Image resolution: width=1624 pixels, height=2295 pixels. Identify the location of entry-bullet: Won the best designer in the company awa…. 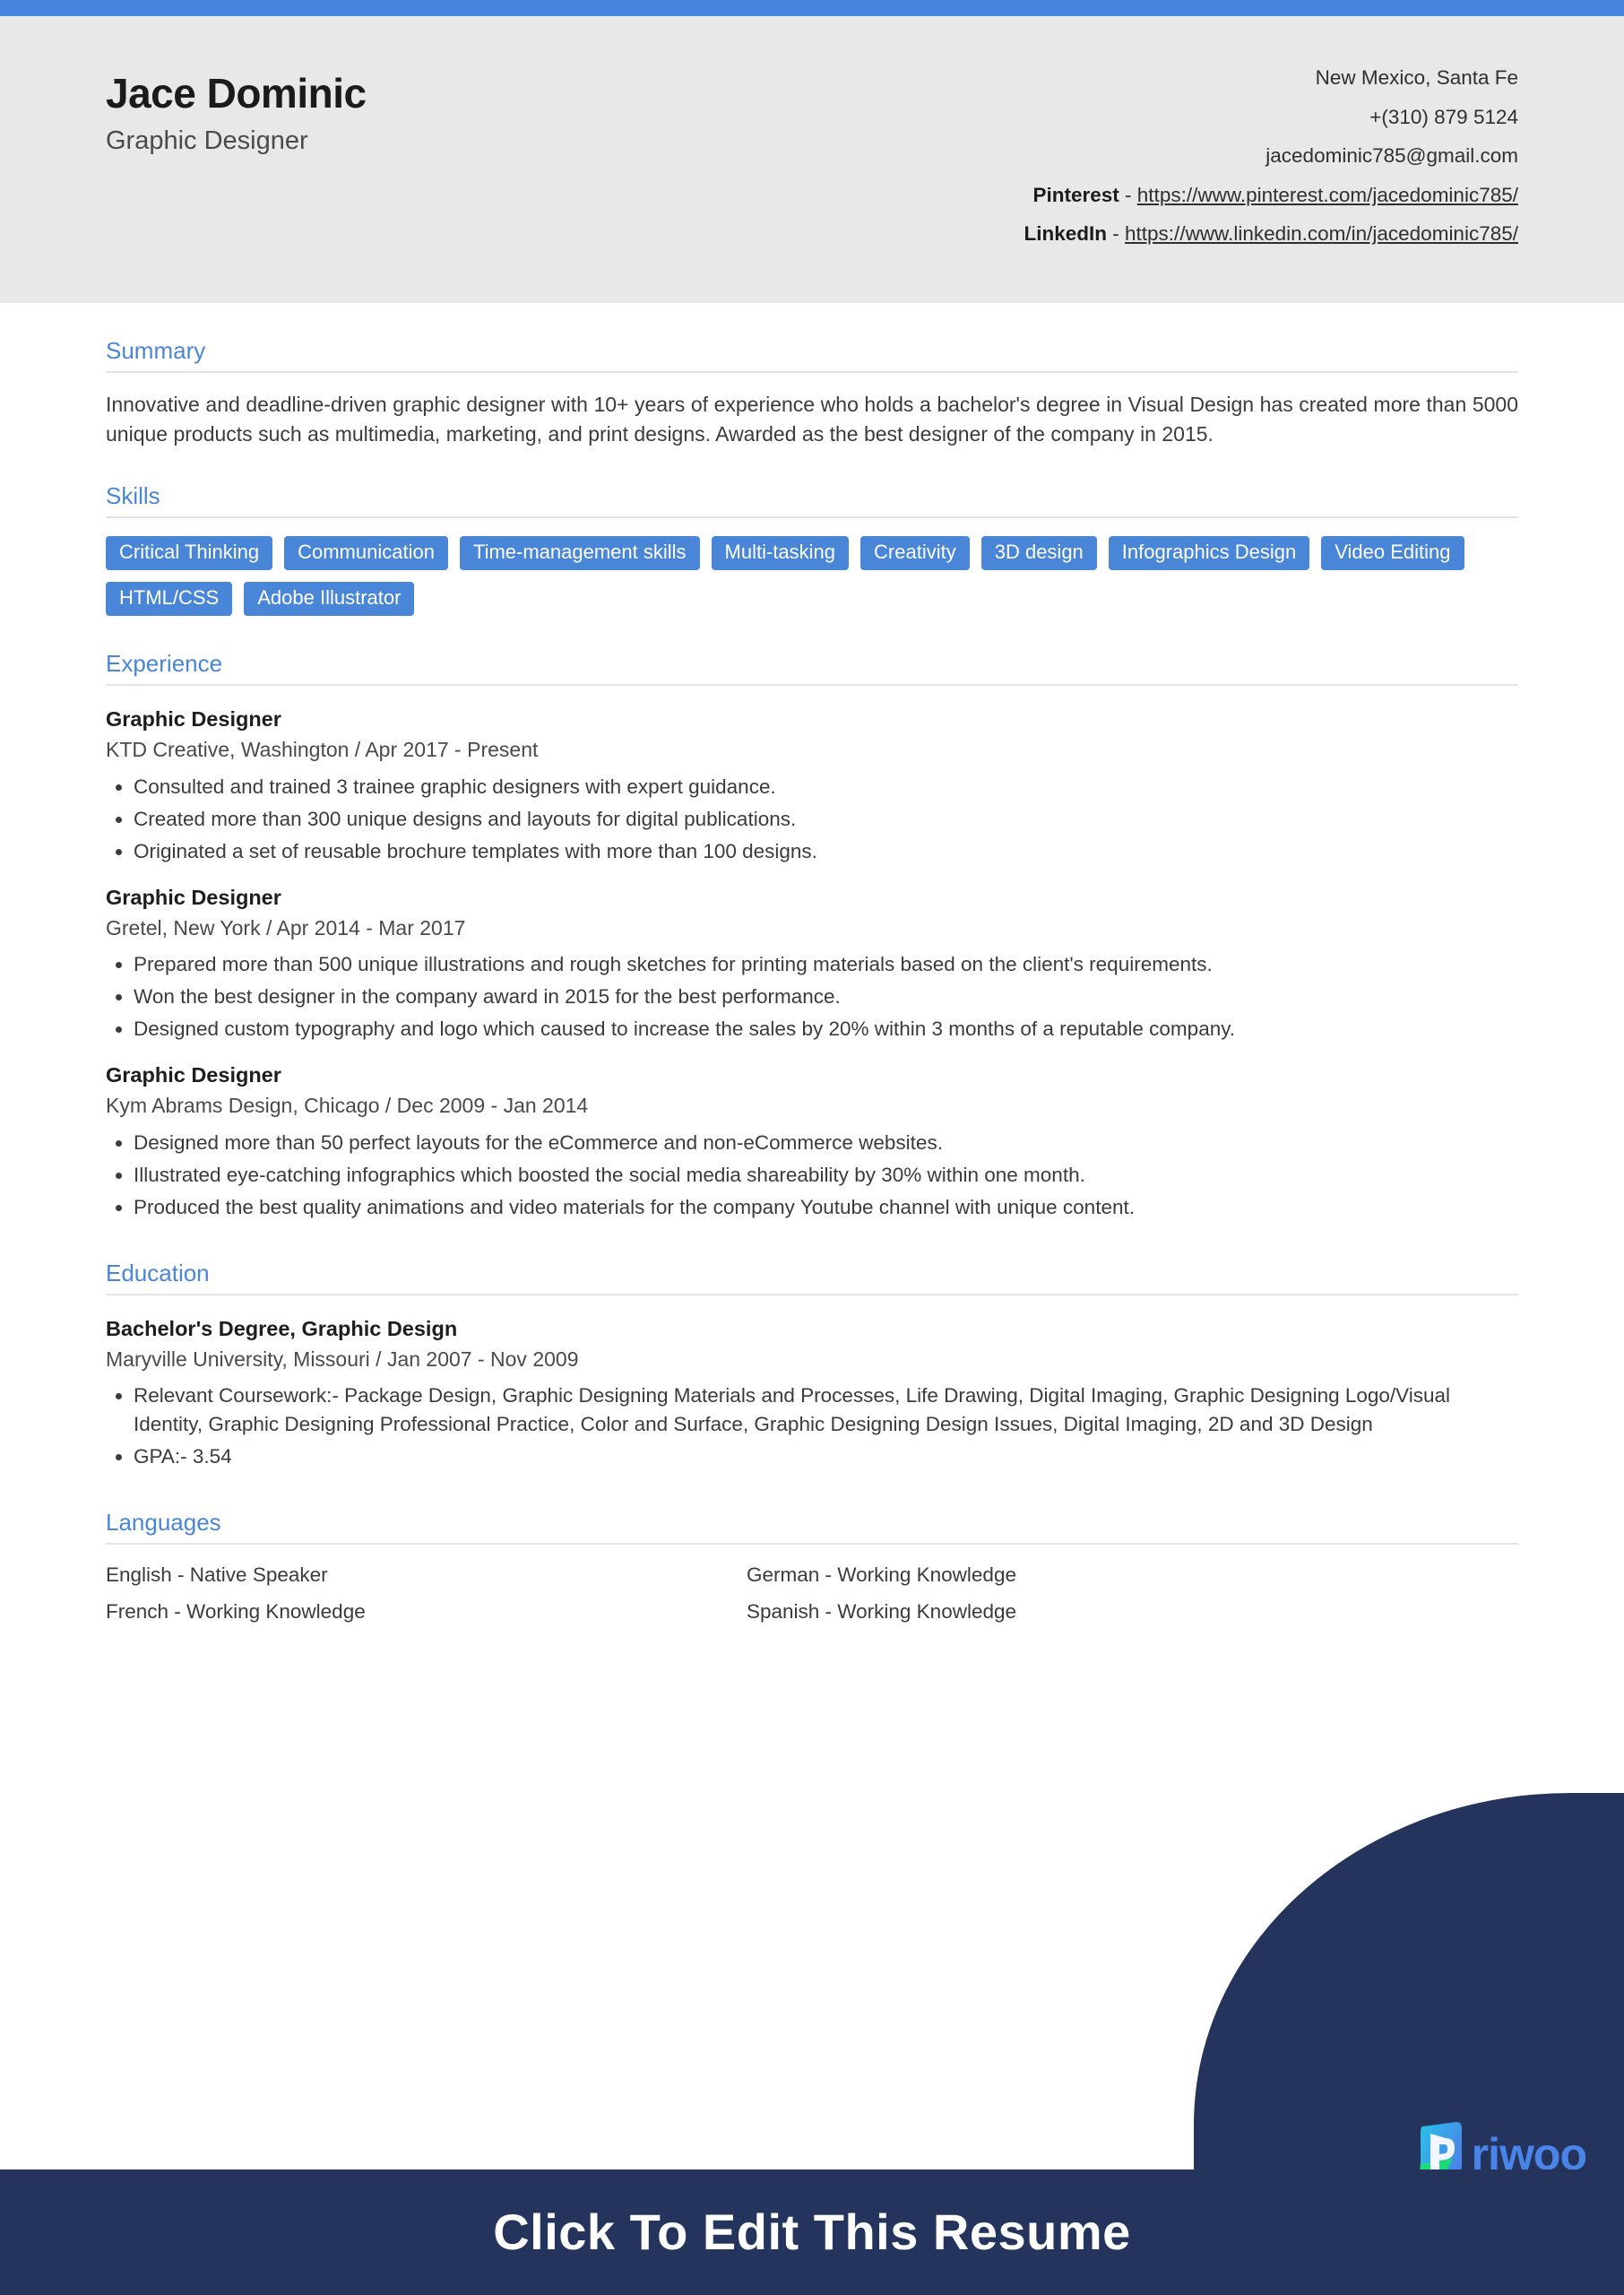
(817, 997).